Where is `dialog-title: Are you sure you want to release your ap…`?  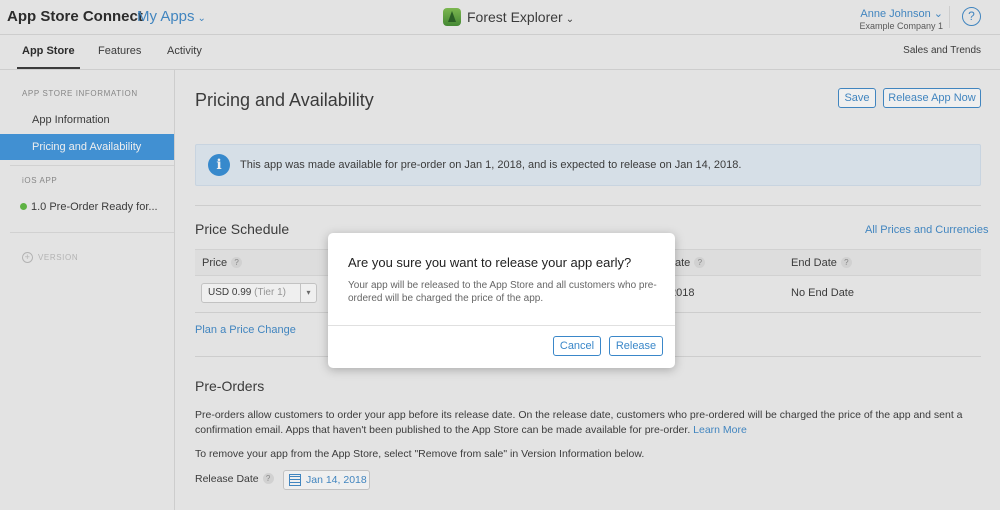 dialog-title: Are you sure you want to release your ap… is located at coordinates (490, 262).